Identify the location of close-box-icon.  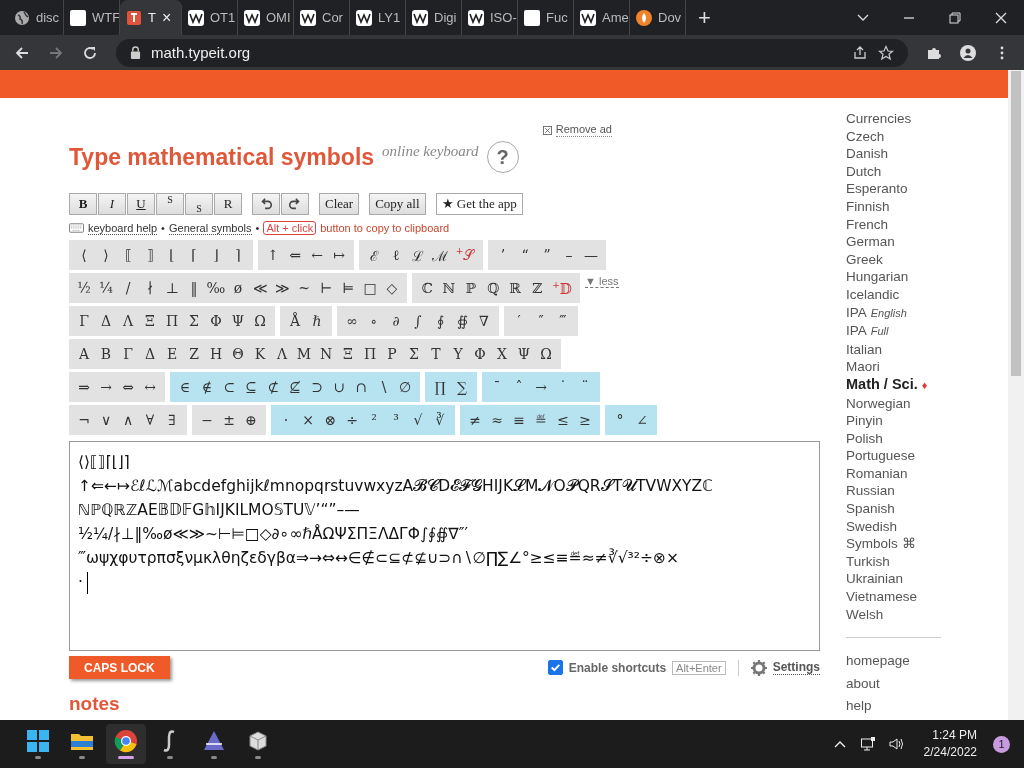
(547, 130).